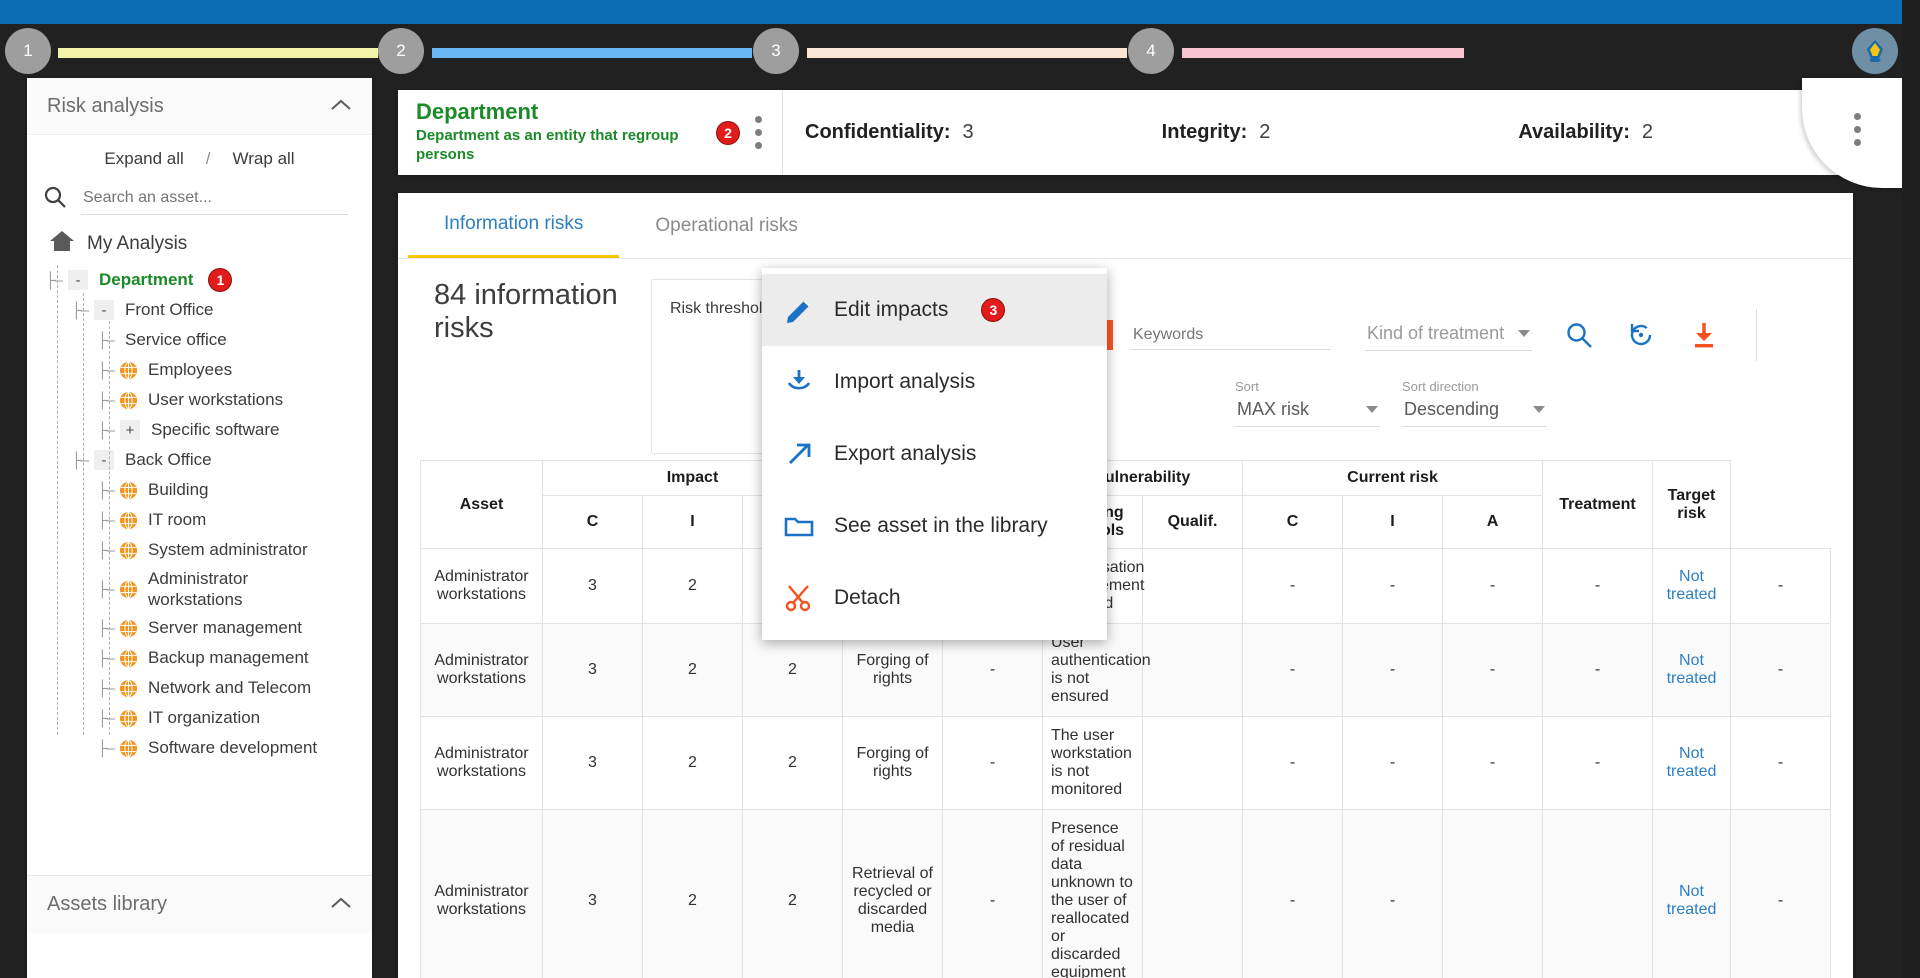 This screenshot has height=978, width=1920. I want to click on sort-select: Sort MAX risk, so click(1307, 403).